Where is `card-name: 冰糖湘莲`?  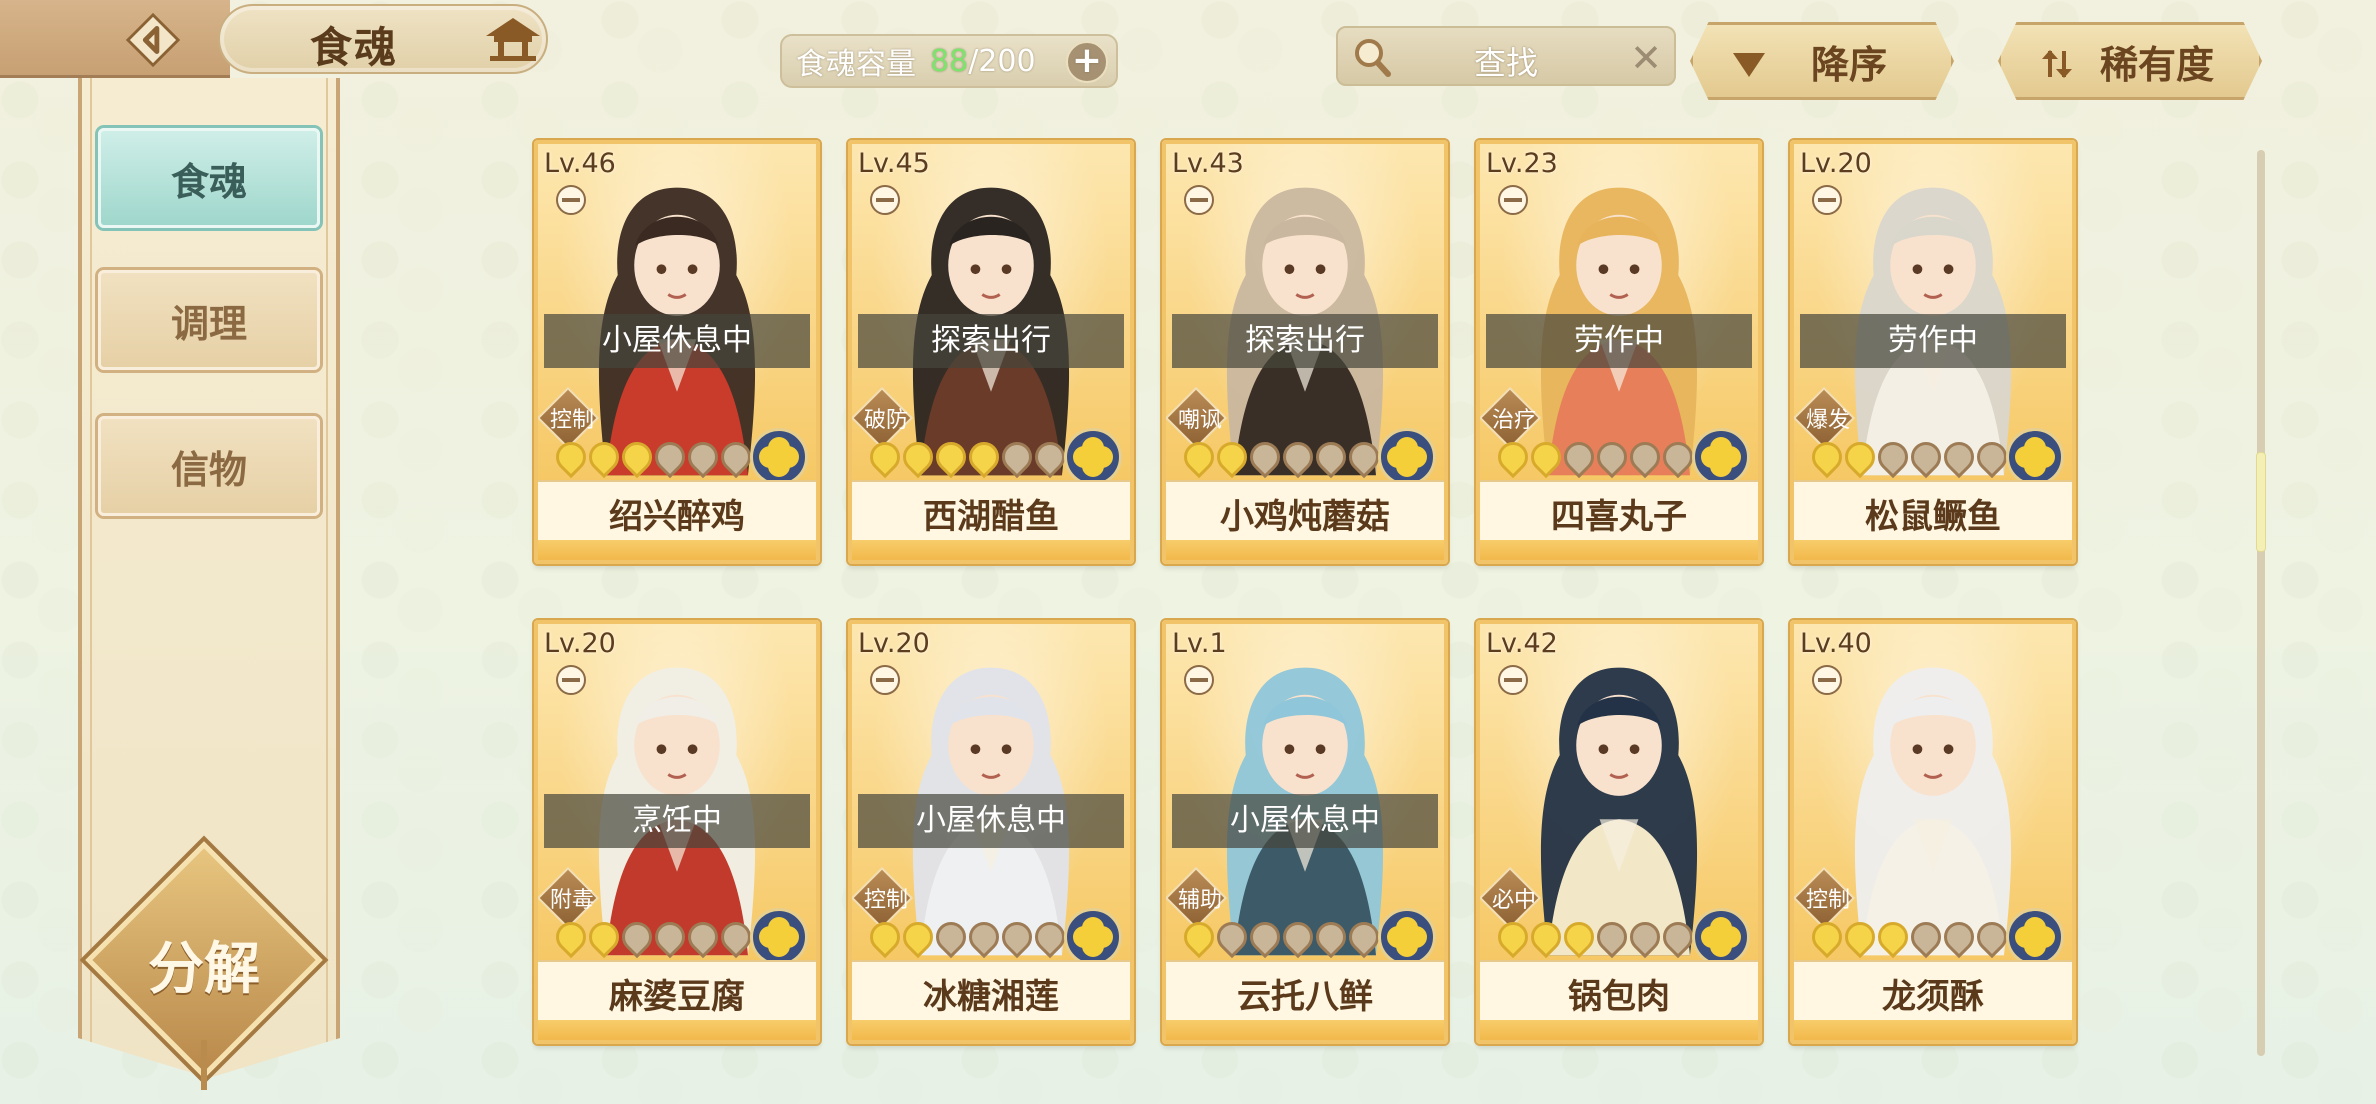
card-name: 冰糖湘莲 is located at coordinates (991, 992).